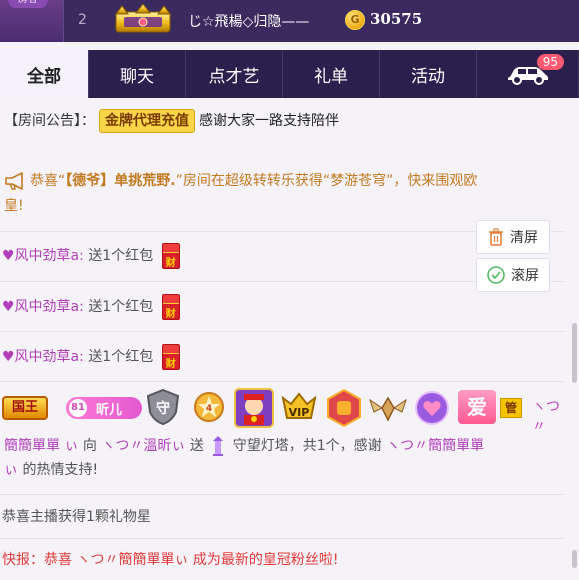 This screenshot has height=580, width=579. What do you see at coordinates (265, 560) in the screenshot?
I see `flash-suffix: 成为最新的皇冠粉丝啦!` at bounding box center [265, 560].